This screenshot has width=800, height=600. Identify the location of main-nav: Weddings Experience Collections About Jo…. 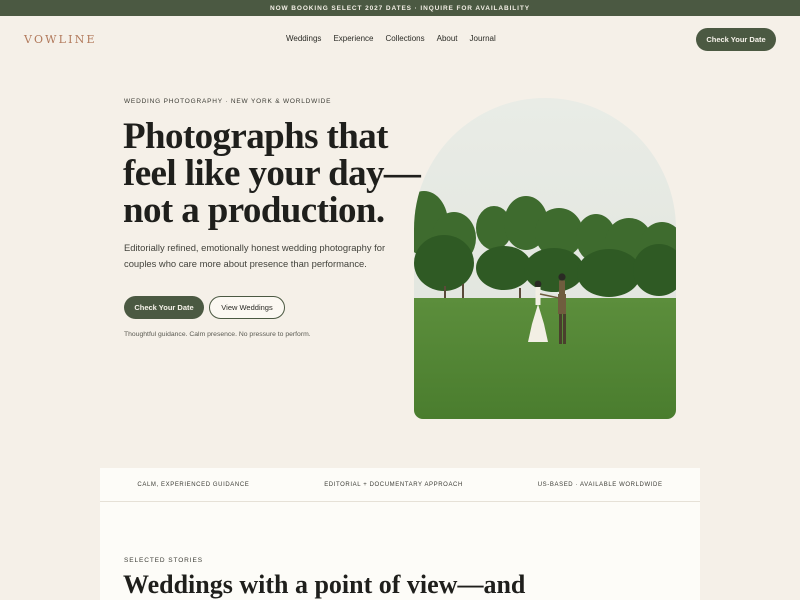
(391, 38).